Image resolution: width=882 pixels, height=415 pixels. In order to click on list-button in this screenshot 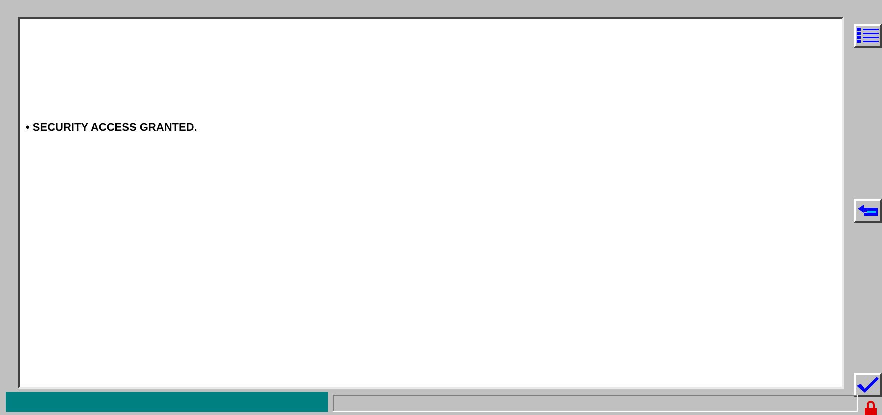, I will do `click(868, 36)`.